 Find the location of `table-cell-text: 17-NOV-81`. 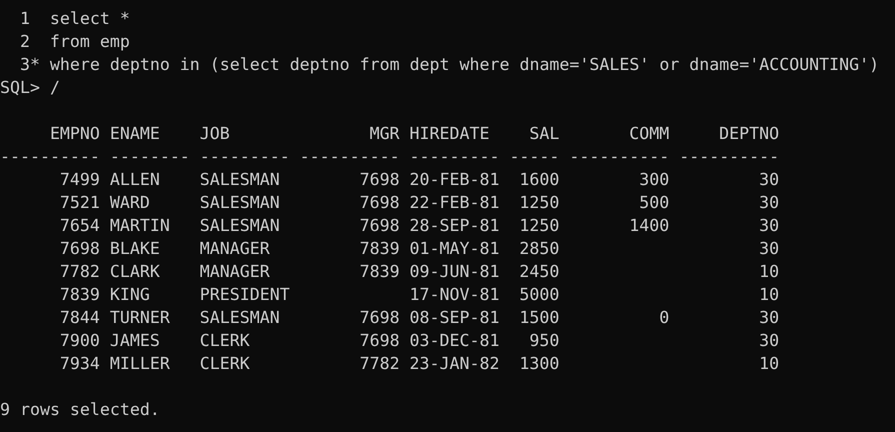

table-cell-text: 17-NOV-81 is located at coordinates (455, 295).